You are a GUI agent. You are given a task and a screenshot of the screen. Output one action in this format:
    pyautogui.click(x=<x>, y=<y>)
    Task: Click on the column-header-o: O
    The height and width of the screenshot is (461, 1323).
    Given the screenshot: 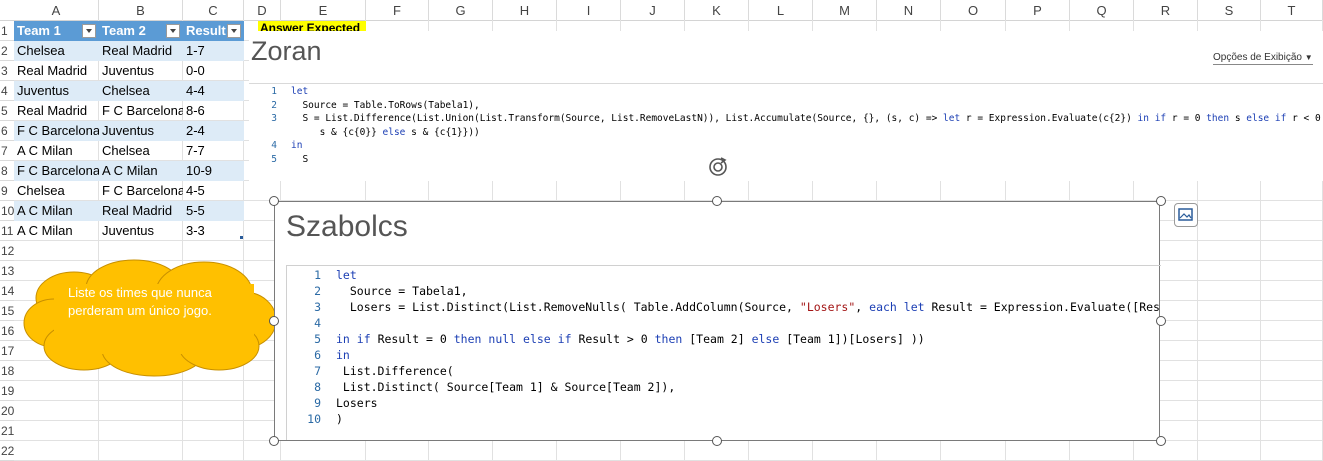 What is the action you would take?
    pyautogui.click(x=973, y=10)
    